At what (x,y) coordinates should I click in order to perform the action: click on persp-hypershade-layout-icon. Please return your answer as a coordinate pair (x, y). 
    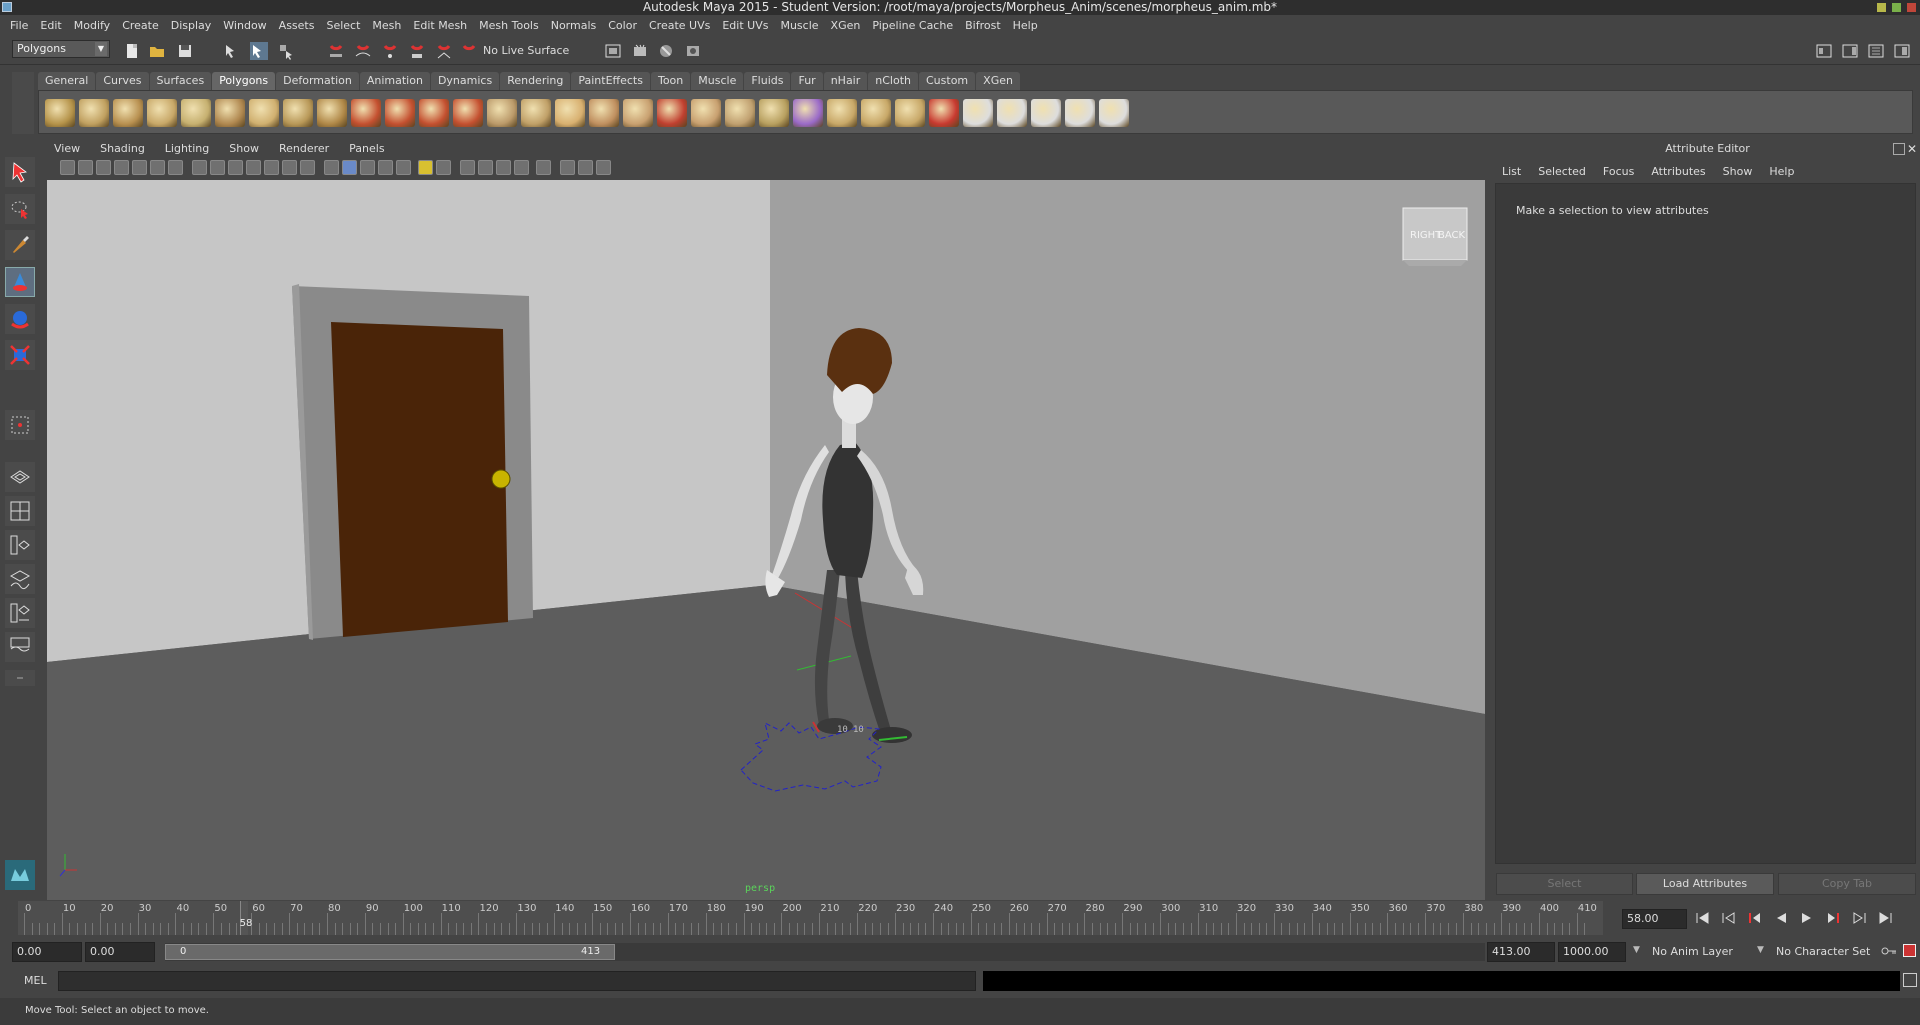
    Looking at the image, I should click on (20, 613).